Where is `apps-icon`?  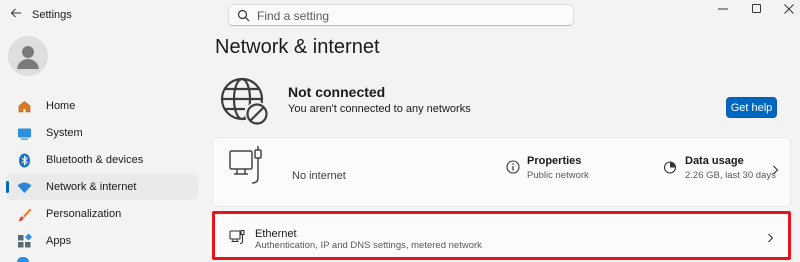
apps-icon is located at coordinates (24, 241).